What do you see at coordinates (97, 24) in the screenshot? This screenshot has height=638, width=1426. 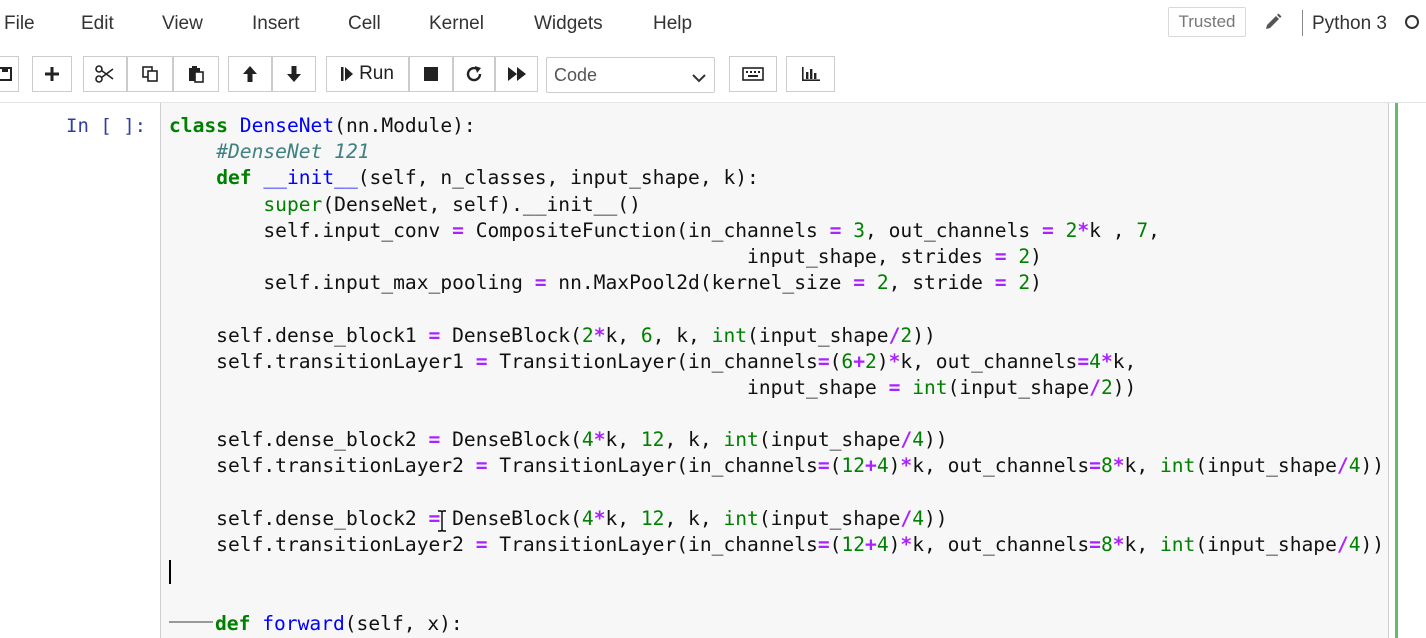 I see `menu-edit: Edit` at bounding box center [97, 24].